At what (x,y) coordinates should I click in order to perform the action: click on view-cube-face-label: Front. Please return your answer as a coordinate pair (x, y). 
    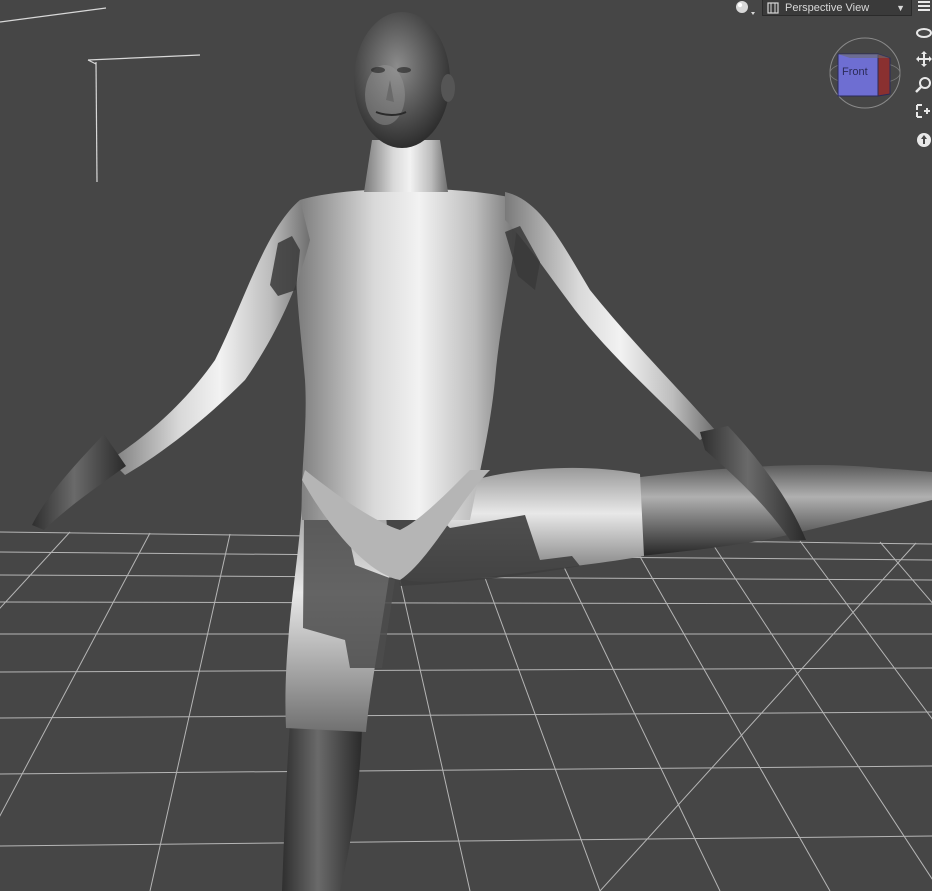
    Looking at the image, I should click on (855, 72).